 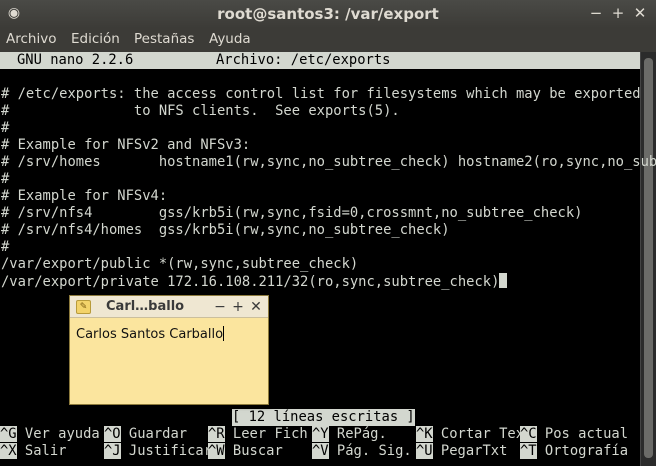 What do you see at coordinates (8, 434) in the screenshot?
I see `shortcut-key: ^G` at bounding box center [8, 434].